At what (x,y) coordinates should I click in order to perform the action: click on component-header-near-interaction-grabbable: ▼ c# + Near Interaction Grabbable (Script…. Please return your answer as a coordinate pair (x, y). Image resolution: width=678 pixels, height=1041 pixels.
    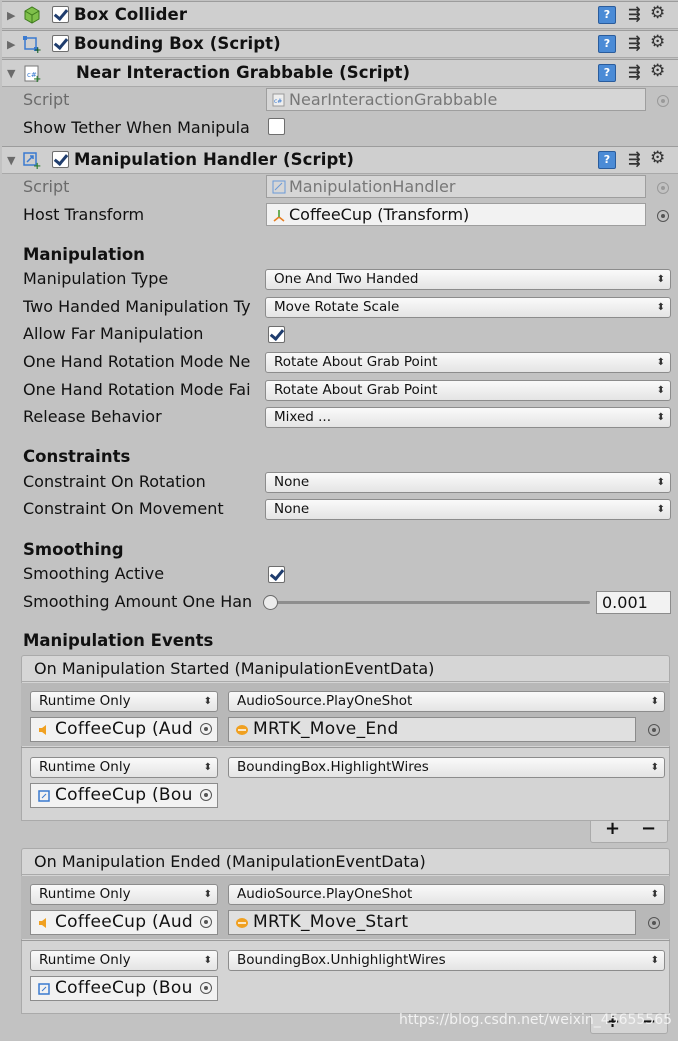
    Looking at the image, I should click on (340, 73).